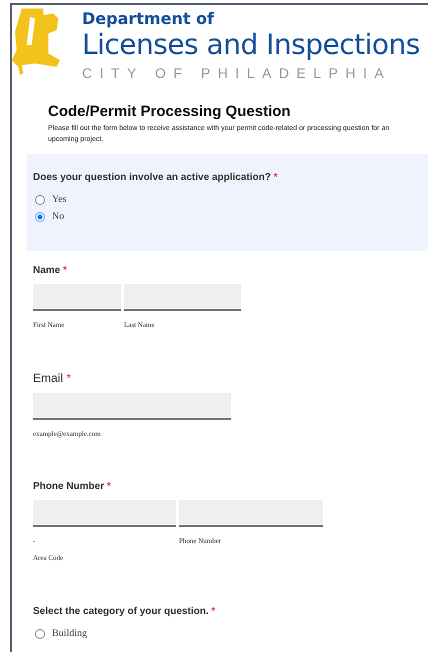  Describe the element at coordinates (156, 177) in the screenshot. I see `question-label: Does your question involve an active application? *` at that location.